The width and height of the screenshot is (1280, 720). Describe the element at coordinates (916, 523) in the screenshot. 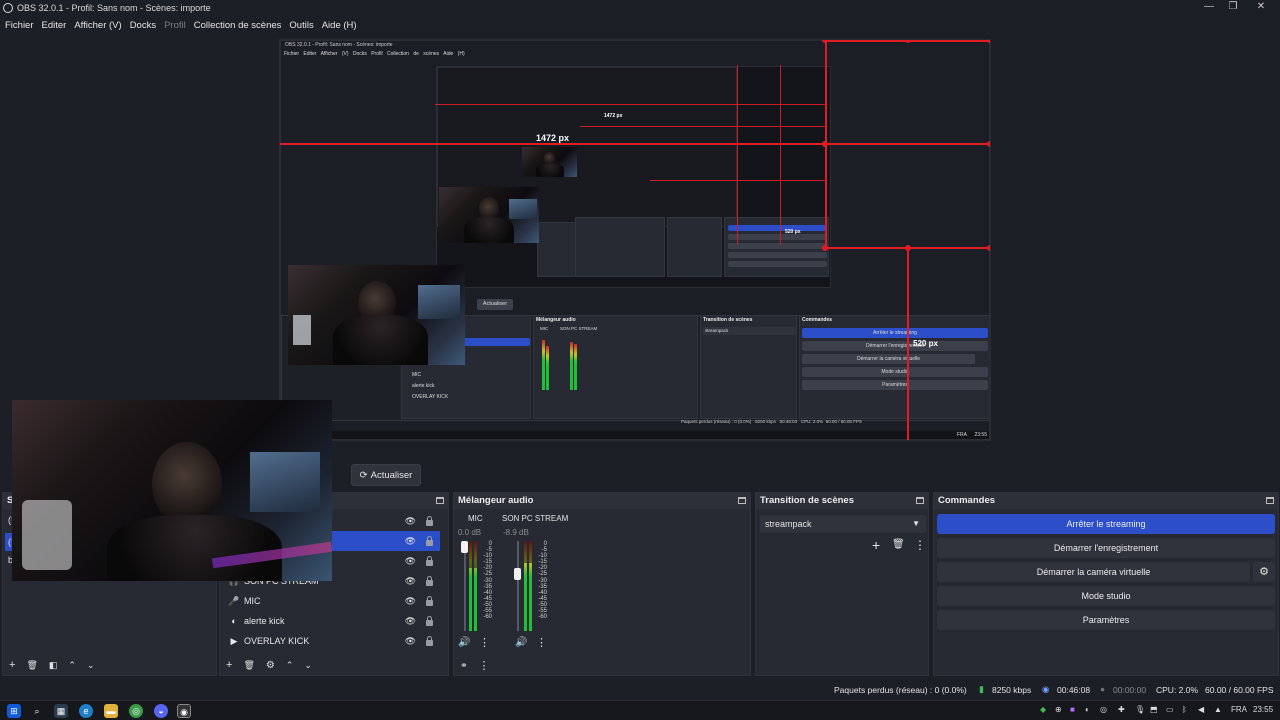

I see `chevron-down-icon: ▼` at that location.